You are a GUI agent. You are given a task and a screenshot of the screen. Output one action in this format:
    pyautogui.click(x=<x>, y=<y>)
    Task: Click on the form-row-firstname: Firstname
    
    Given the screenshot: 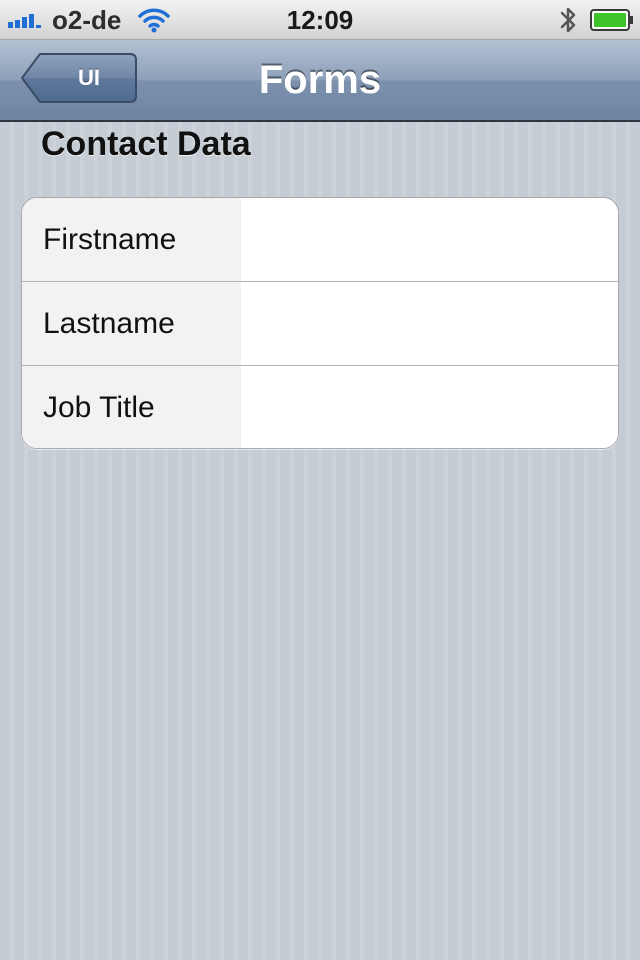 What is the action you would take?
    pyautogui.click(x=320, y=240)
    